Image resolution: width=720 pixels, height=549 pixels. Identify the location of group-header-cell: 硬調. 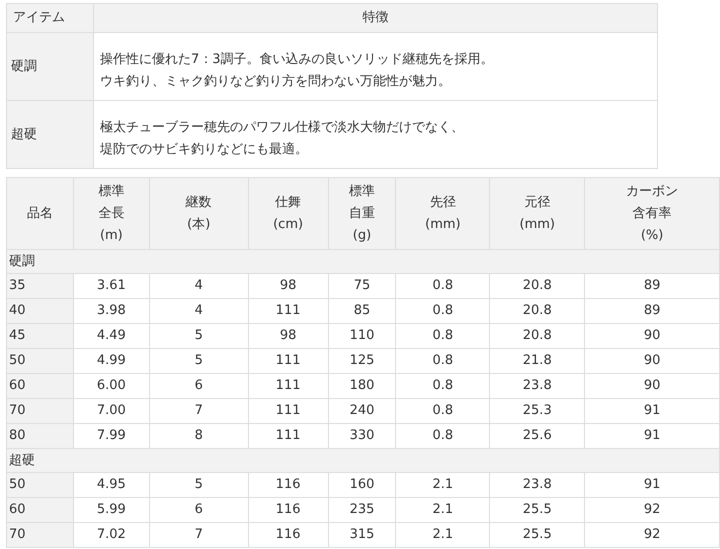
(363, 262).